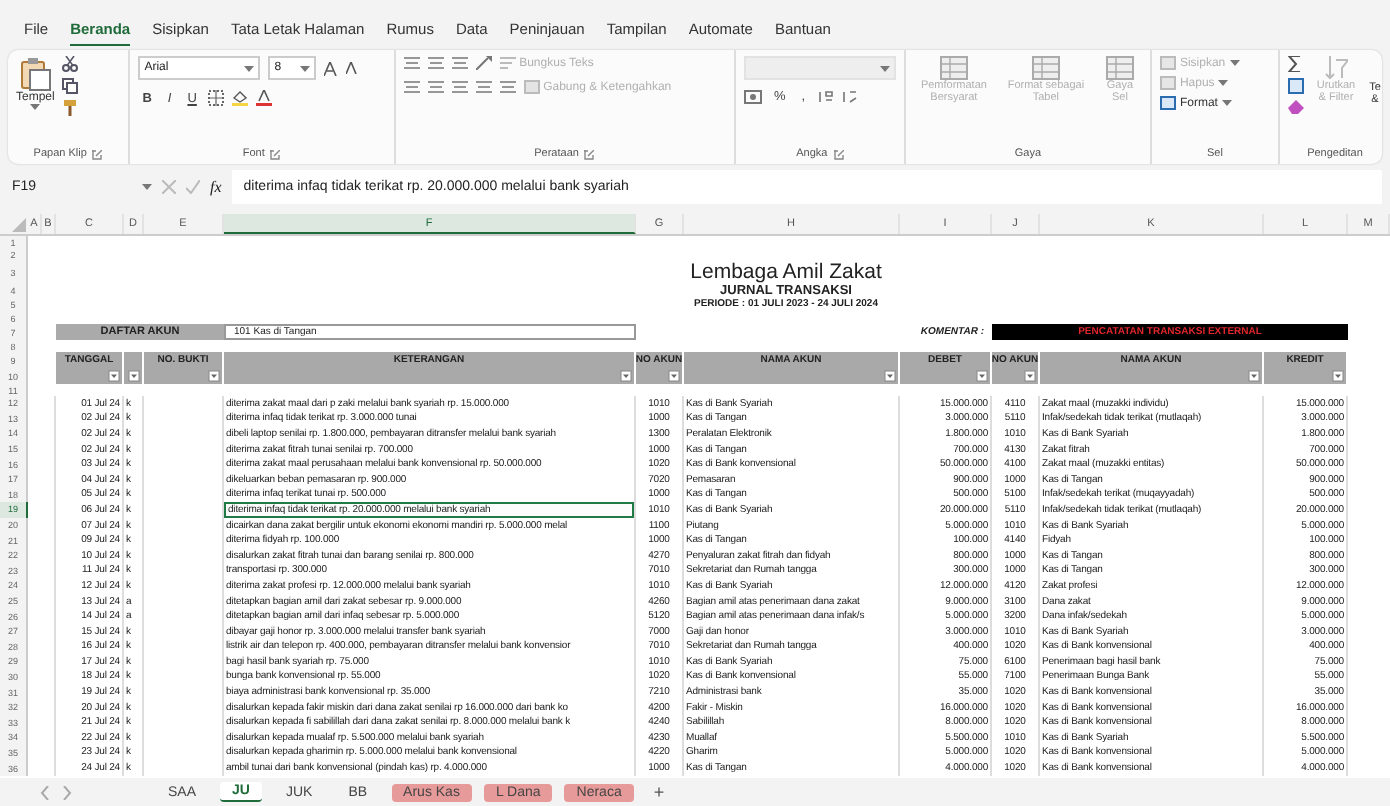 Image resolution: width=1390 pixels, height=806 pixels. Describe the element at coordinates (459, 87) in the screenshot. I see `align-right-icon` at that location.